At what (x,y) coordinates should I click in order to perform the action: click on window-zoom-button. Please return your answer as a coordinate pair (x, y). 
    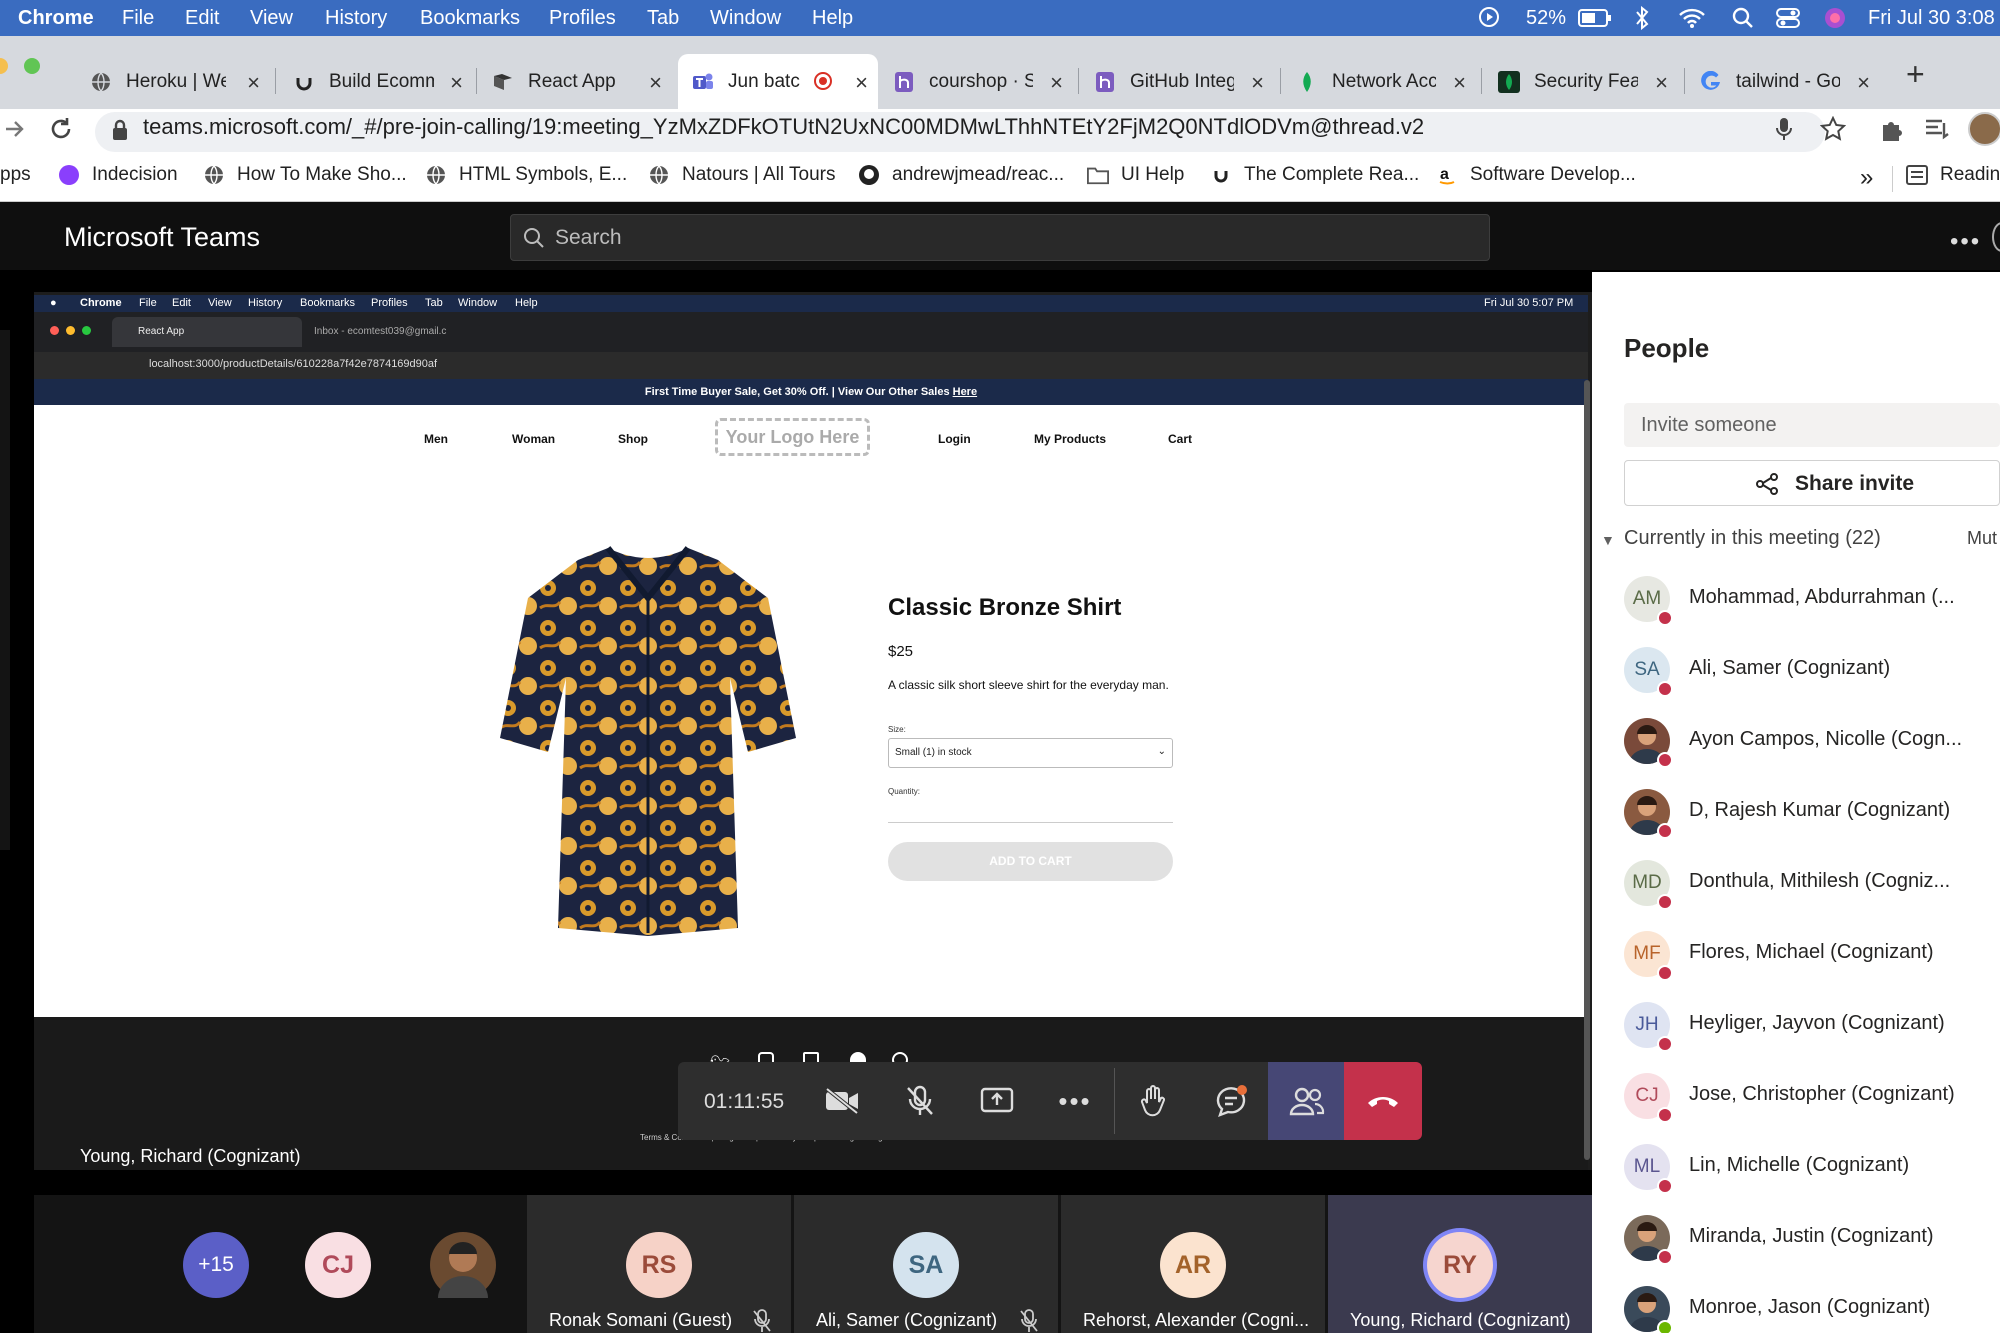
    Looking at the image, I should click on (32, 66).